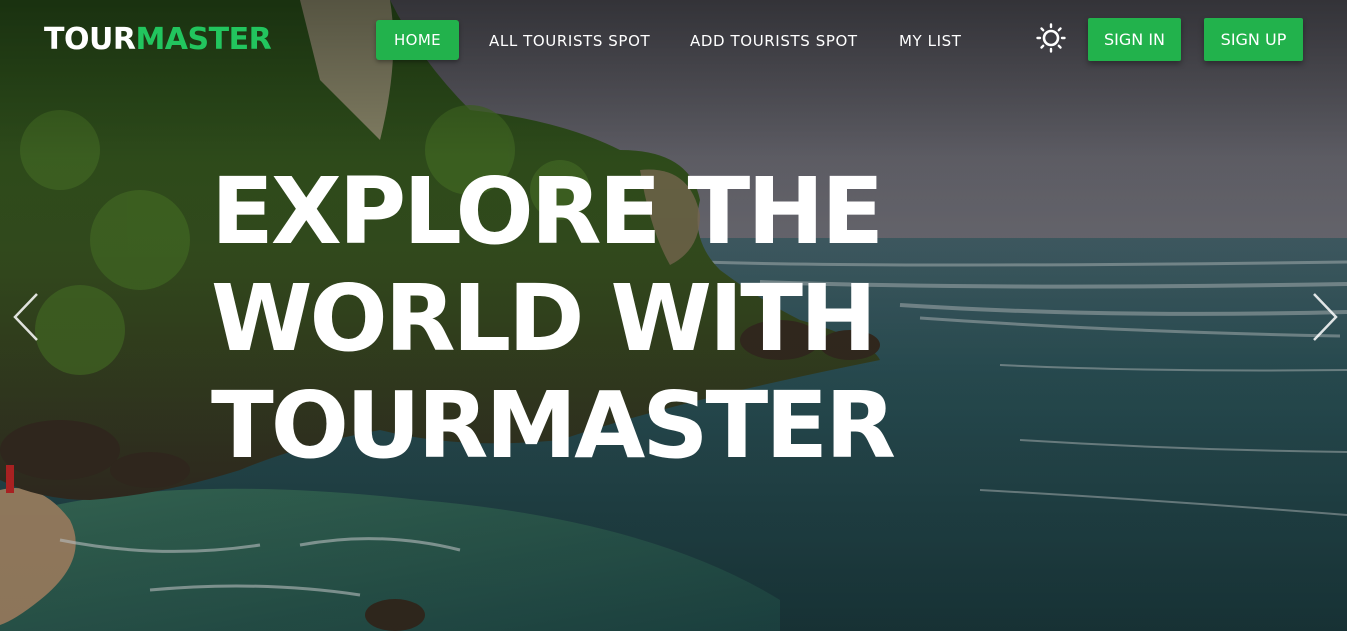  What do you see at coordinates (553, 425) in the screenshot?
I see `hero-headline-line-3: TOURMASTER` at bounding box center [553, 425].